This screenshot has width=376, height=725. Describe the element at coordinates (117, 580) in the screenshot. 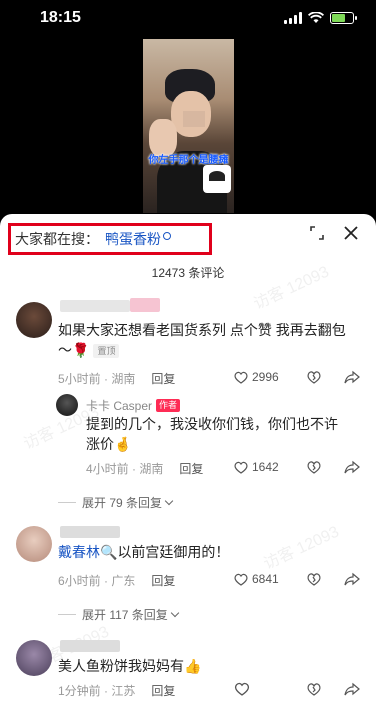

I see `comment-meta: 6小时前 · 广东 回复` at that location.